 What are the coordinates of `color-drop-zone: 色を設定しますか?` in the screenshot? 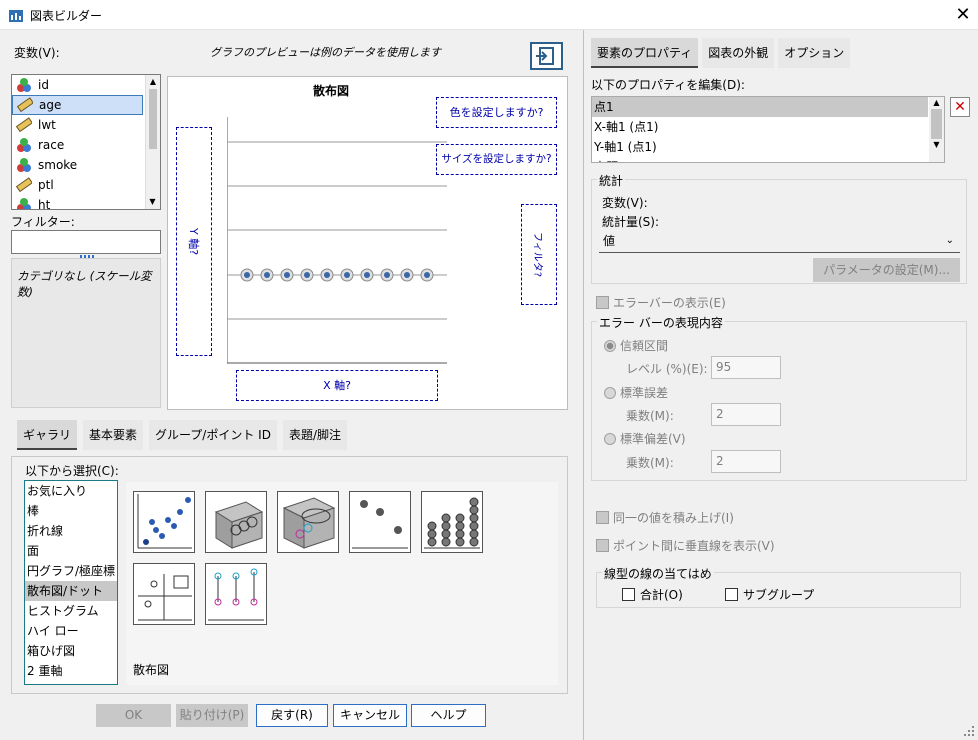 It's located at (496, 112).